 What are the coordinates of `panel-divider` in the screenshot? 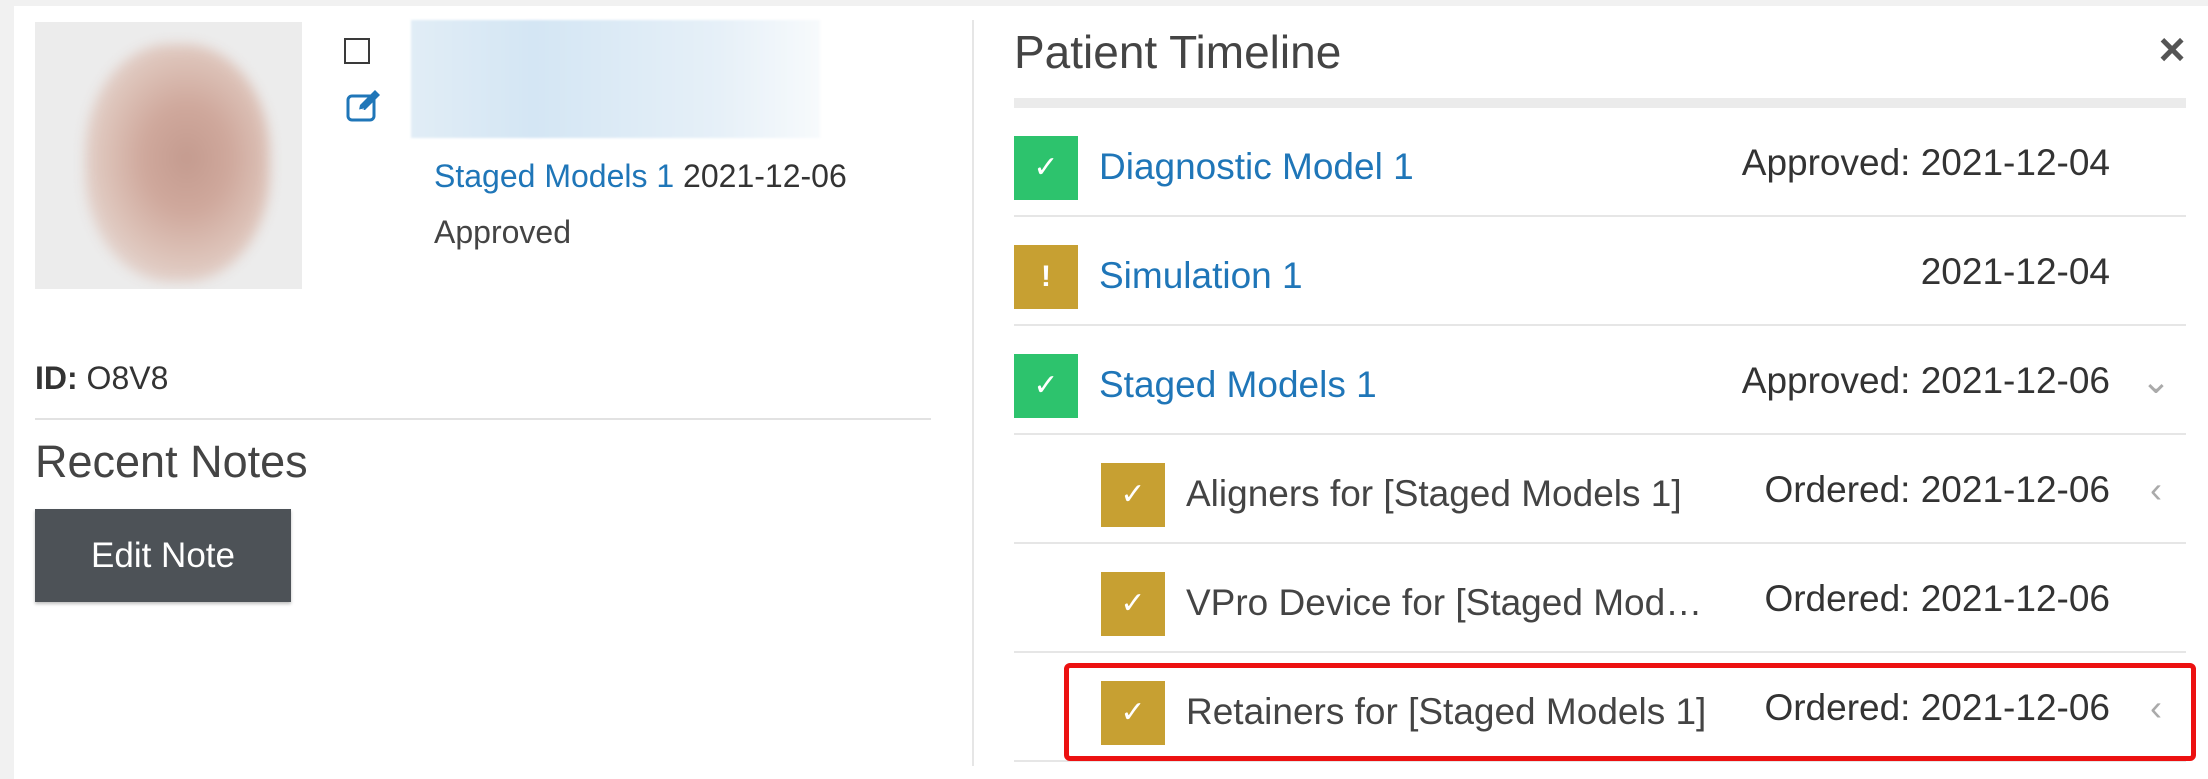 It's located at (973, 393).